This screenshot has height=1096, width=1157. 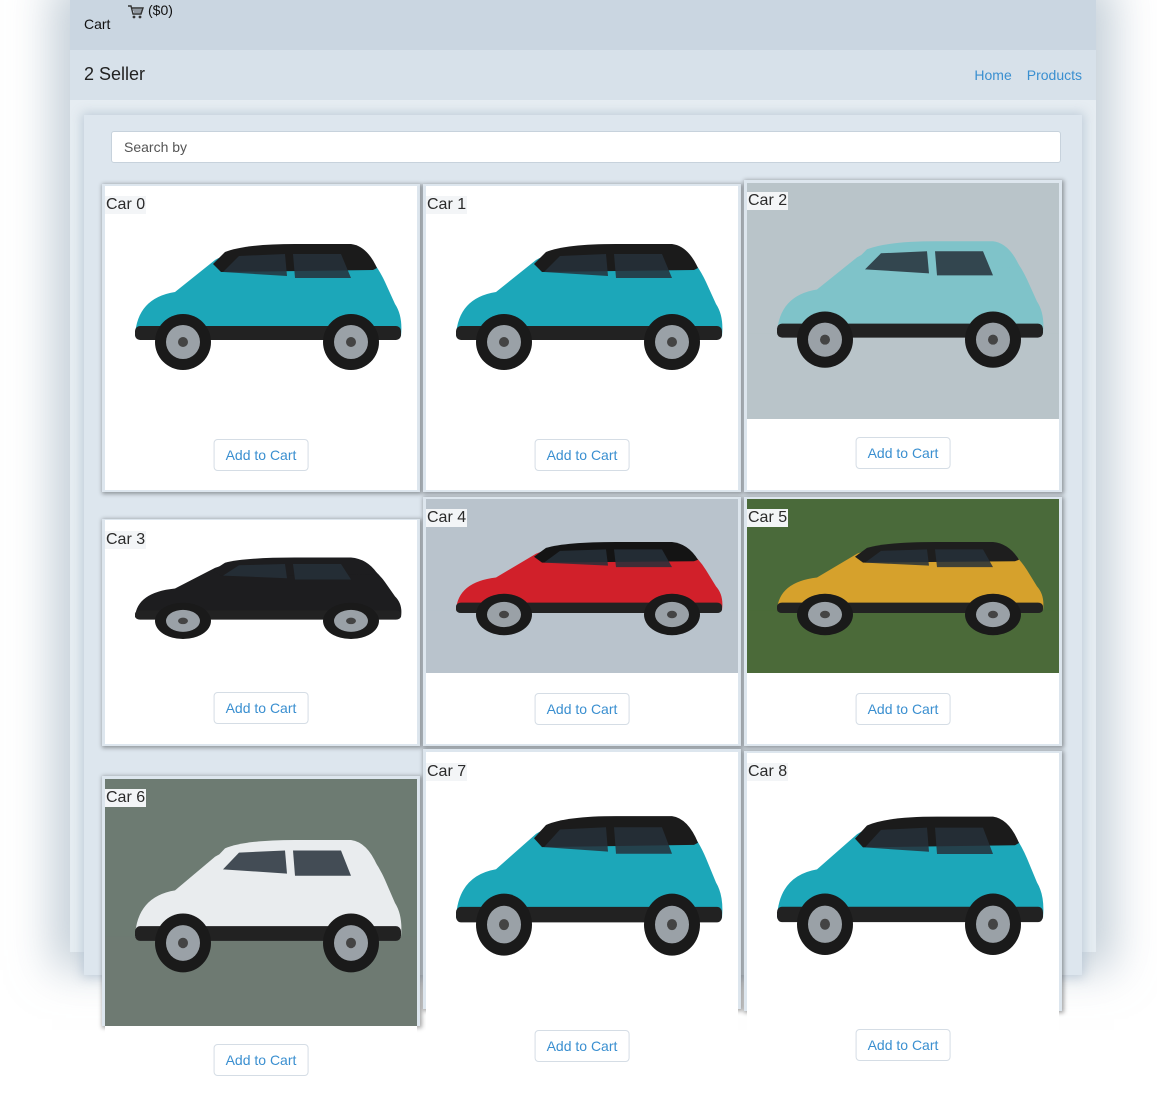 I want to click on search-input, so click(x=586, y=147).